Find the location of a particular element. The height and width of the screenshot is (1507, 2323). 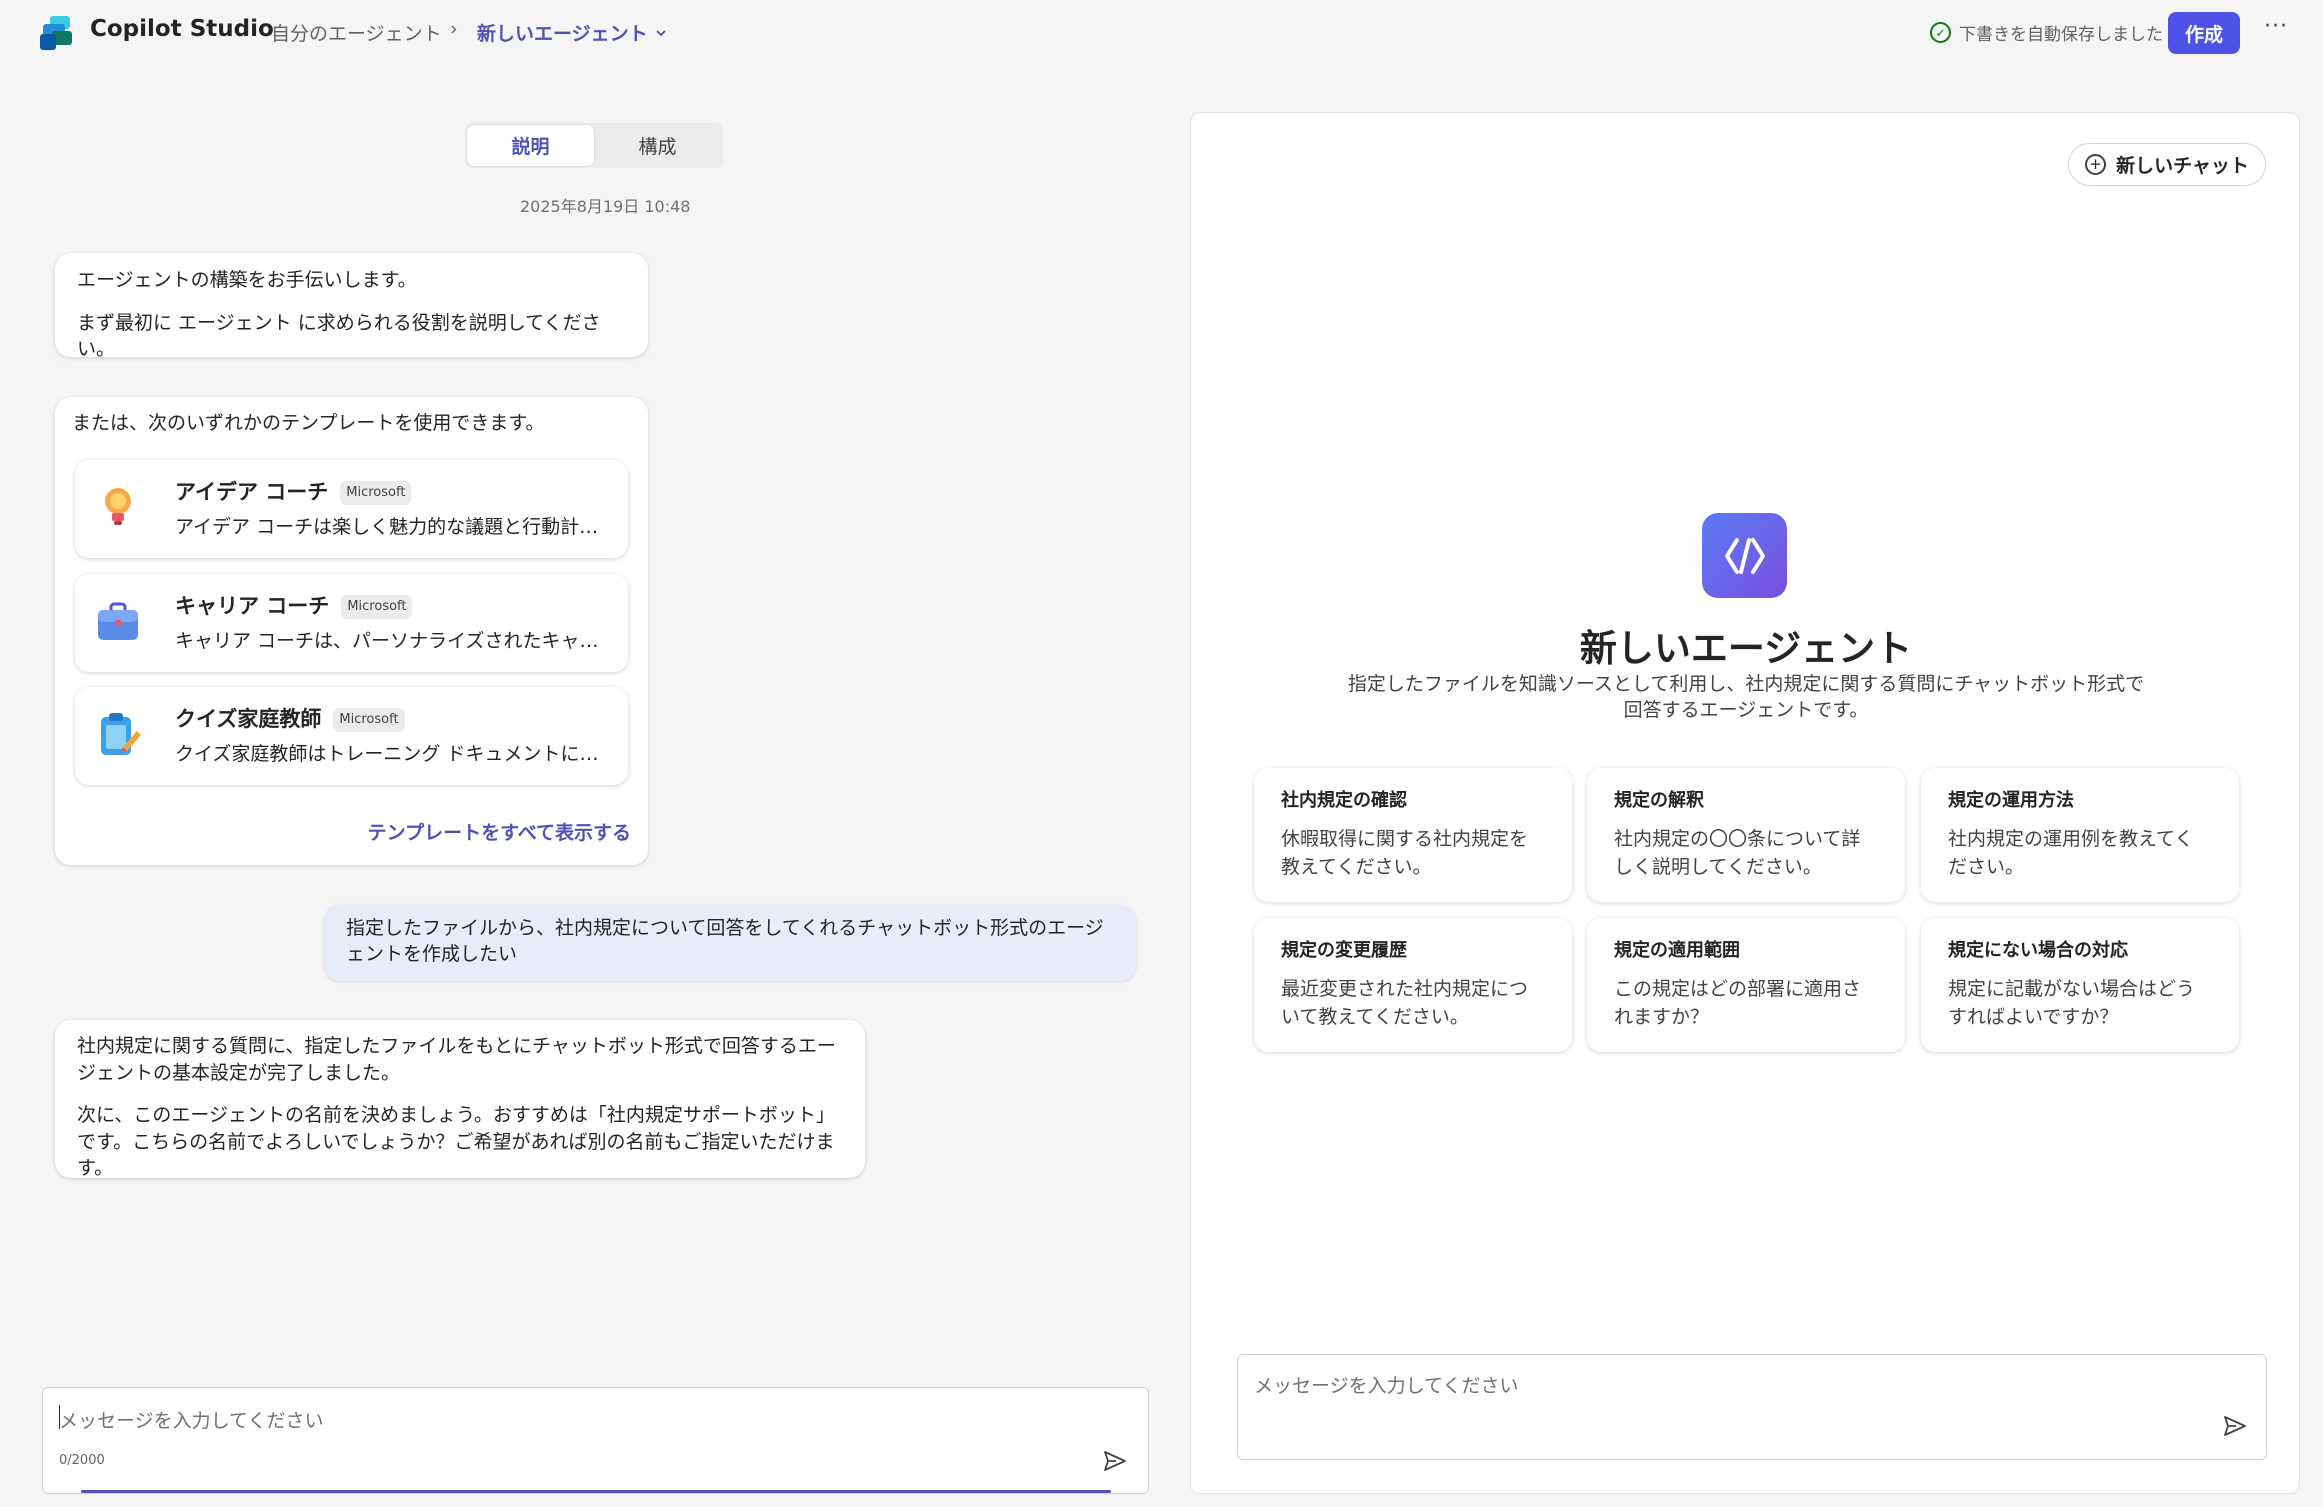

template-description: キャリア コーチは、パーソナライズされたキャリア アドバイスを提供します is located at coordinates (395, 641).